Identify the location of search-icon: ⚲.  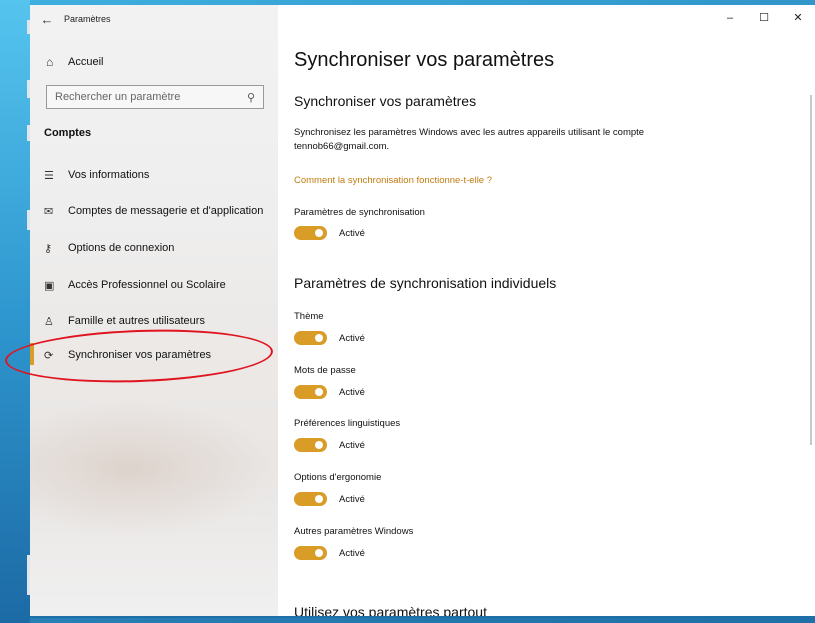
(251, 97).